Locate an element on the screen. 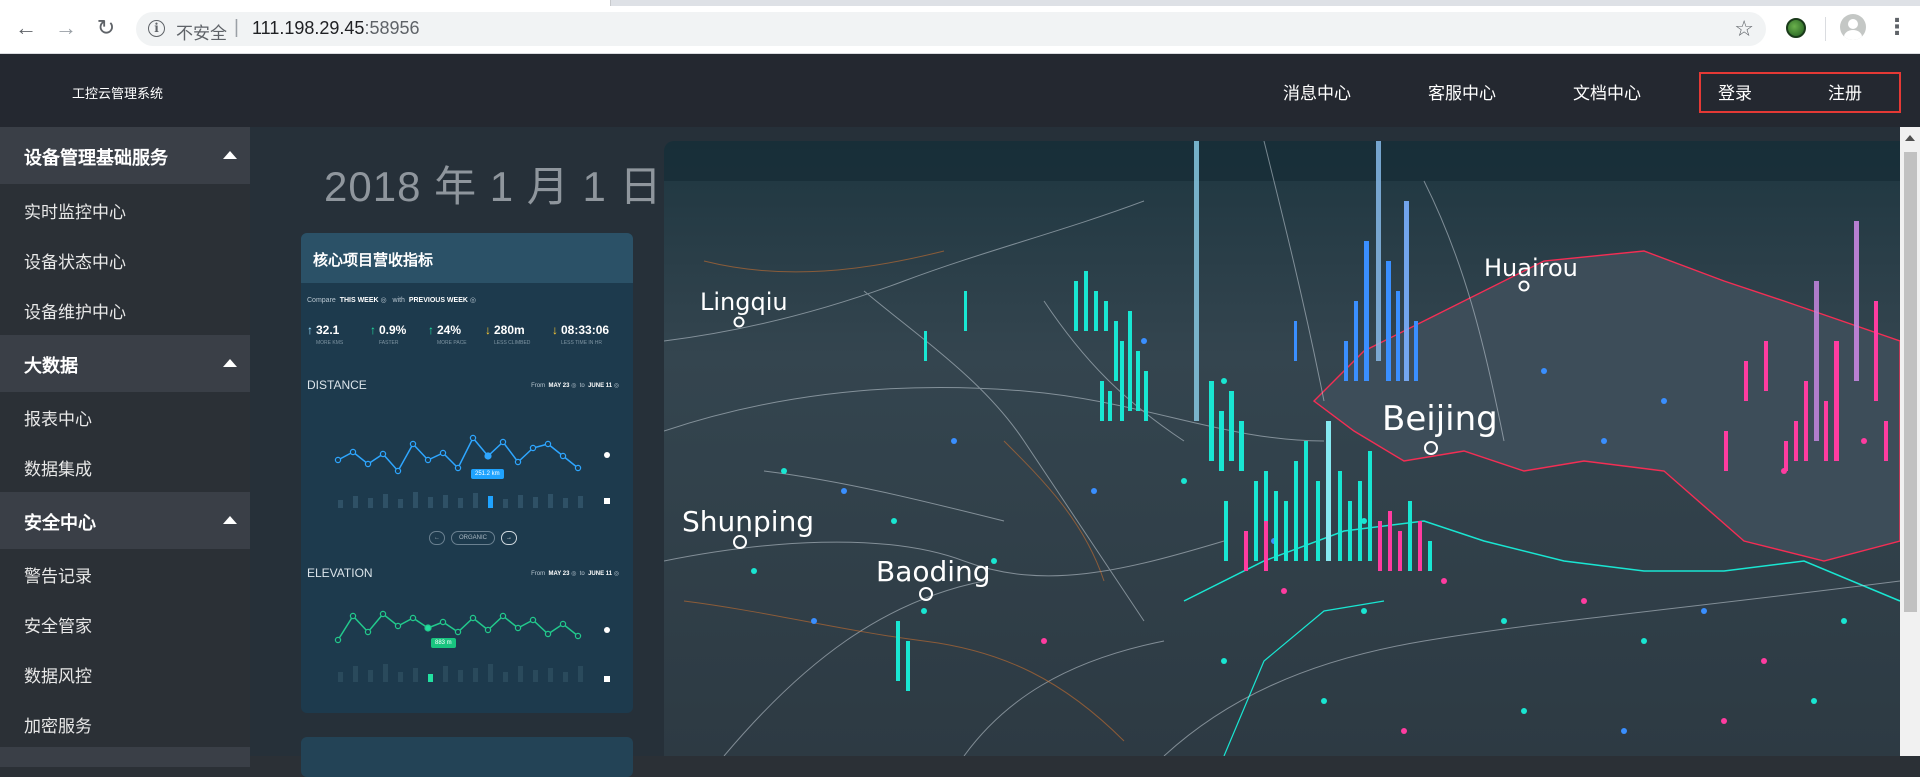 Image resolution: width=1920 pixels, height=777 pixels. back-arrow-icon: ← is located at coordinates (26, 28).